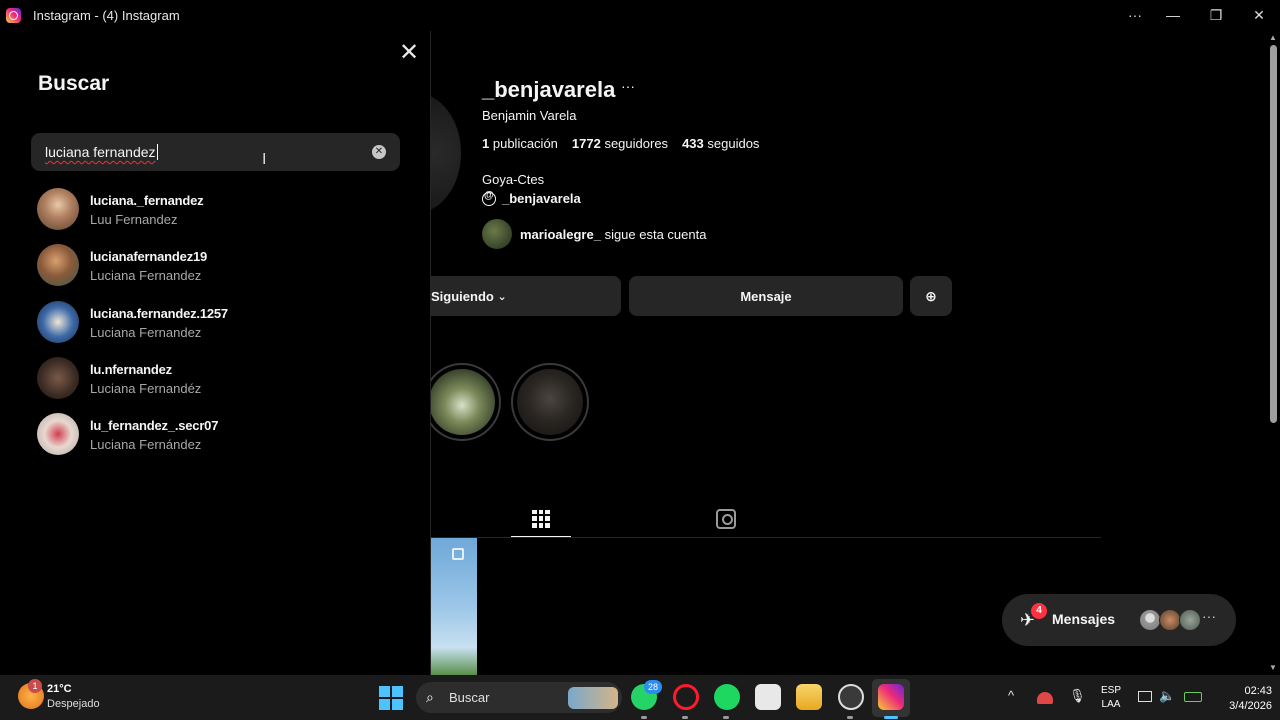 Image resolution: width=1280 pixels, height=720 pixels. I want to click on minimize-button: —, so click(1173, 15).